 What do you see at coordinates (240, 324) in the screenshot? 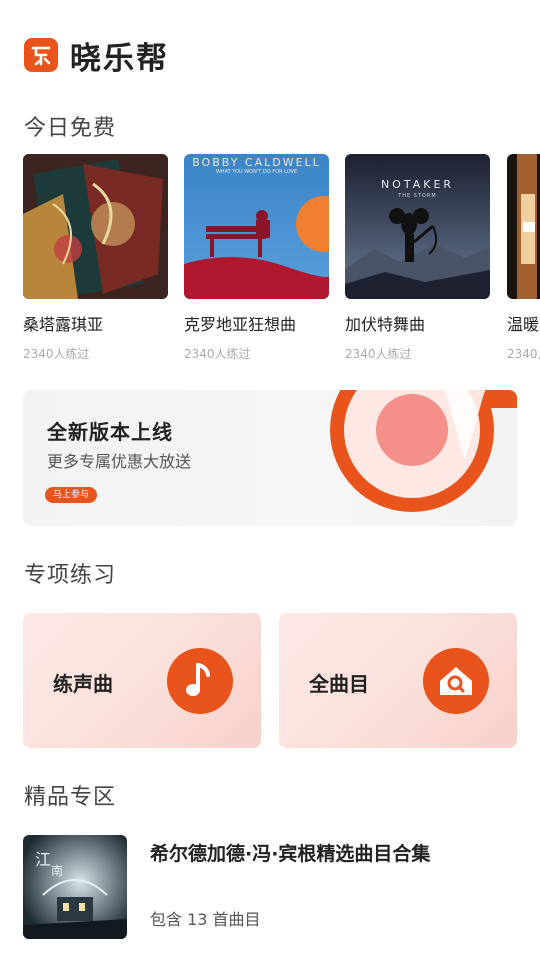
I see `free-item-title: 克罗地亚狂想曲` at bounding box center [240, 324].